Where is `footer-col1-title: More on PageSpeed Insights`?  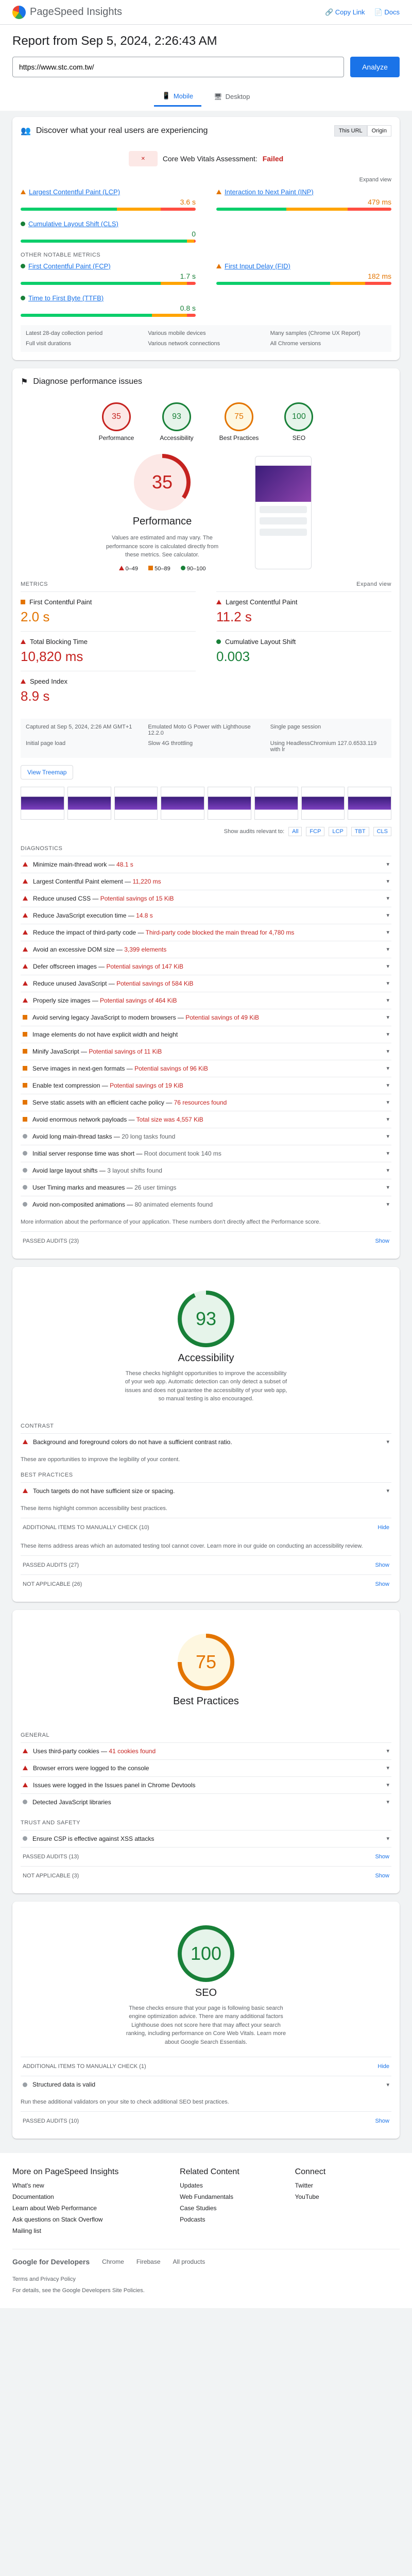
footer-col1-title: More on PageSpeed Insights is located at coordinates (65, 2171).